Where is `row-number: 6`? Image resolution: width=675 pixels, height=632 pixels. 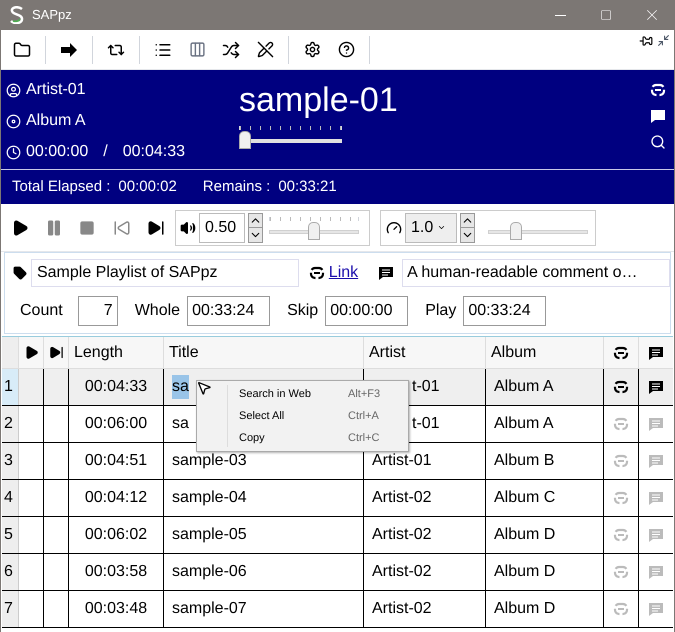 row-number: 6 is located at coordinates (10, 572).